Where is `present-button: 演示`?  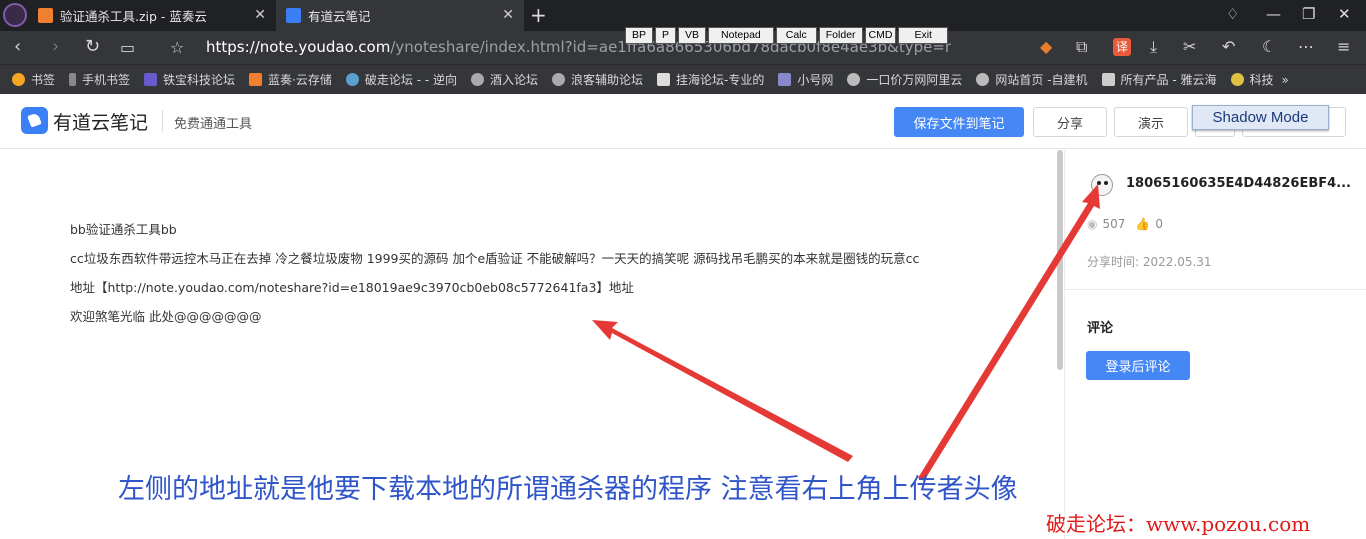 present-button: 演示 is located at coordinates (1151, 122).